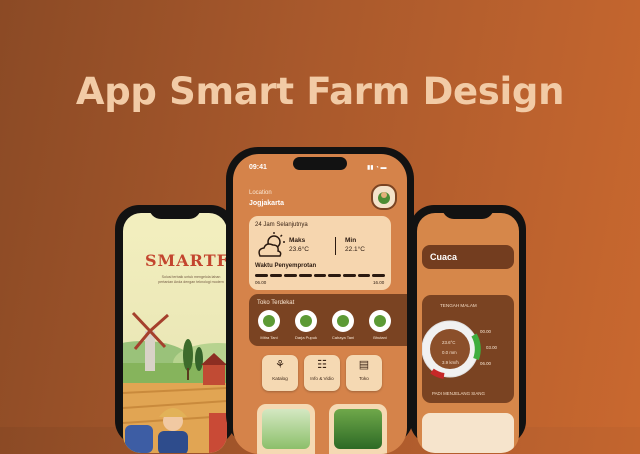 Image resolution: width=640 pixels, height=454 pixels. What do you see at coordinates (491, 347) in the screenshot?
I see `gauge-time: 03.00` at bounding box center [491, 347].